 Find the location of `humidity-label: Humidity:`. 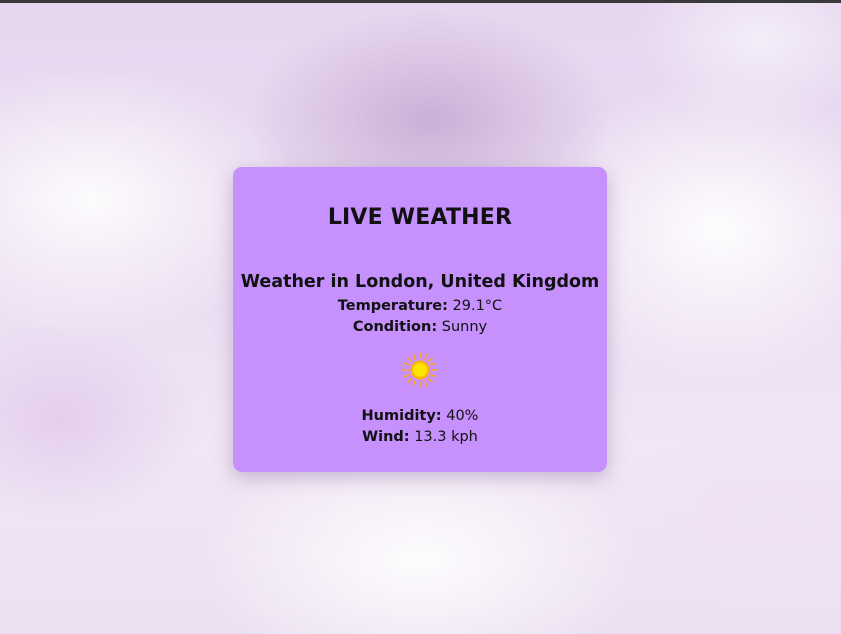

humidity-label: Humidity: is located at coordinates (401, 416).